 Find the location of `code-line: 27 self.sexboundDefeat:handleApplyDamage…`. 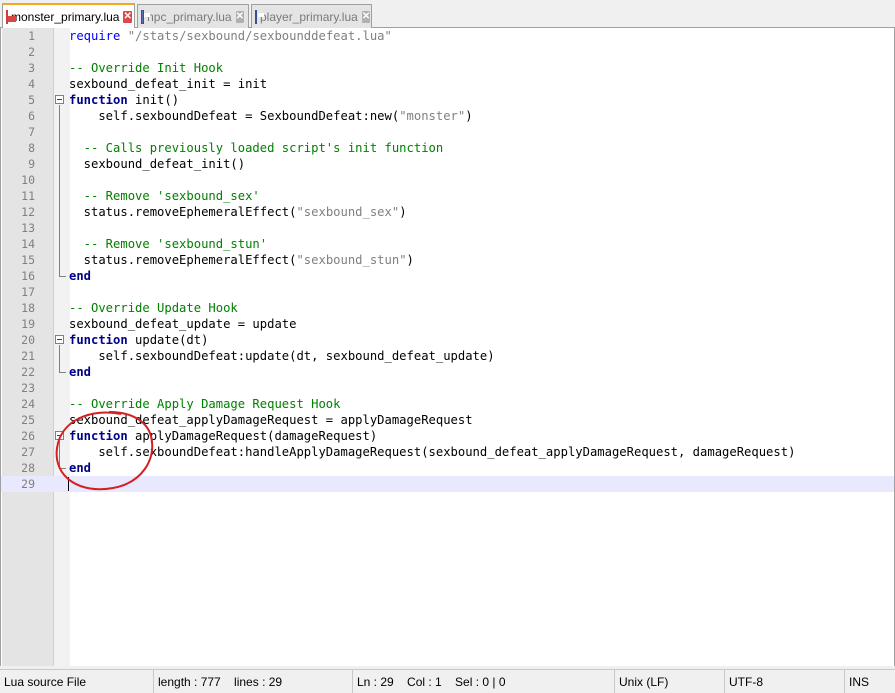

code-line: 27 self.sexboundDefeat:handleApplyDamage… is located at coordinates (408, 452).